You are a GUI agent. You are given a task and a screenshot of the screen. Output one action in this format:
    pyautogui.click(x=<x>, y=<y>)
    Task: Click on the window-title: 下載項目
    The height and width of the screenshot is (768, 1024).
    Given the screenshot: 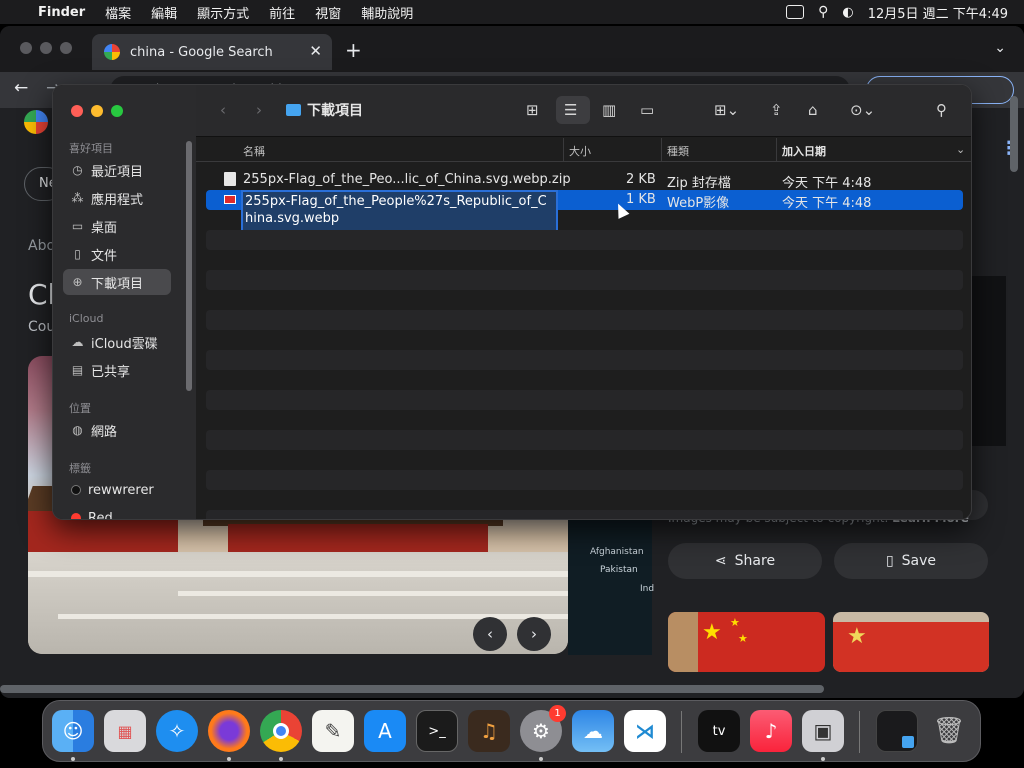 What is the action you would take?
    pyautogui.click(x=324, y=110)
    